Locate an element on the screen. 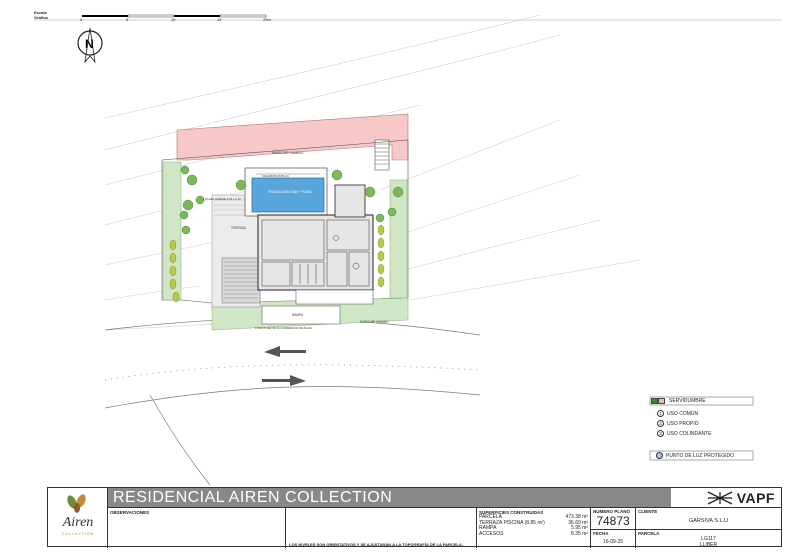 Image resolution: width=792 pixels, height=560 pixels. scale-tick-15: 15 is located at coordinates (219, 19).